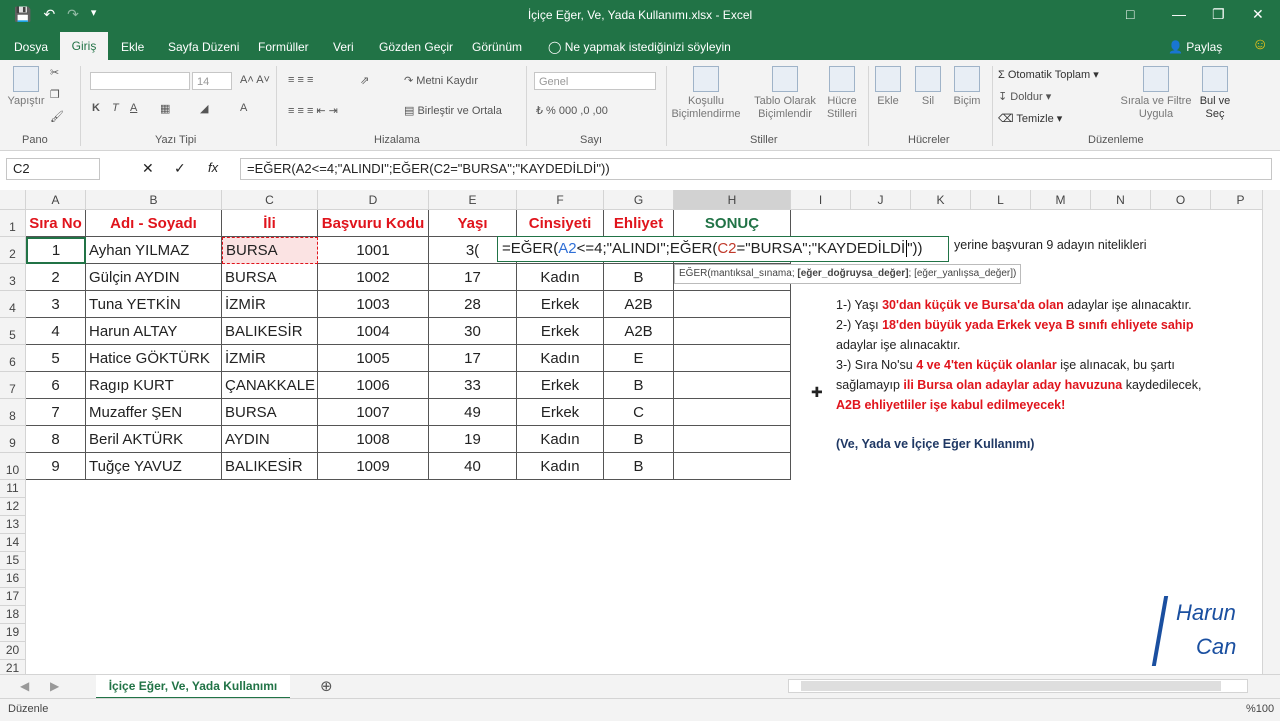 This screenshot has width=1280, height=721. What do you see at coordinates (13, 507) in the screenshot?
I see `row-header-12: 12` at bounding box center [13, 507].